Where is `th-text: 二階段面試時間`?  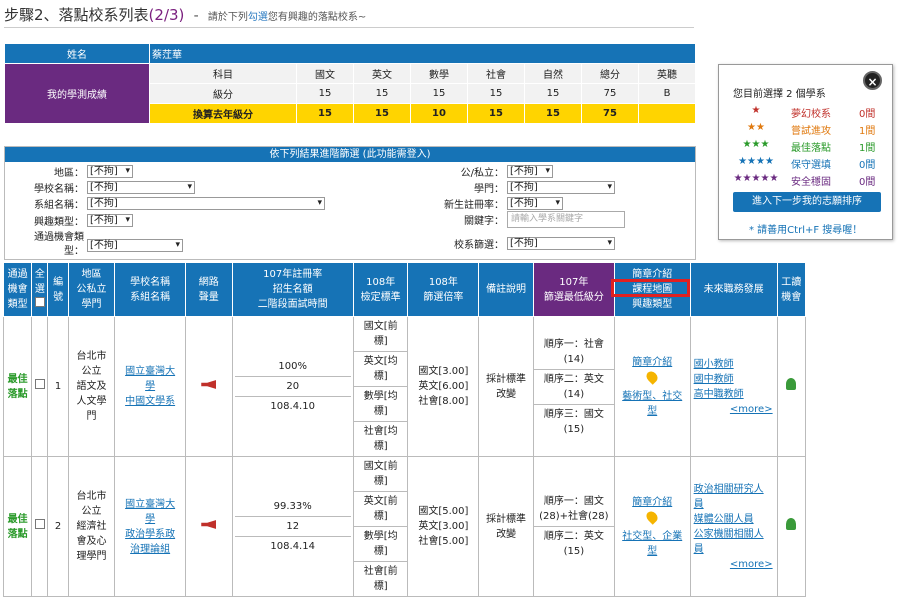
th-text: 二階段面試時間 is located at coordinates (292, 304).